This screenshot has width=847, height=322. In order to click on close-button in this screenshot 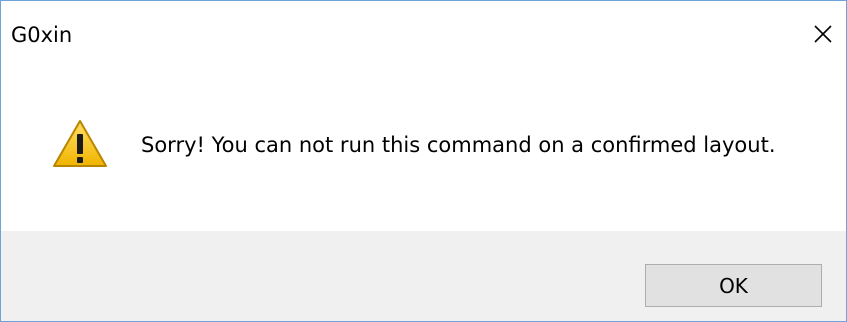, I will do `click(823, 34)`.